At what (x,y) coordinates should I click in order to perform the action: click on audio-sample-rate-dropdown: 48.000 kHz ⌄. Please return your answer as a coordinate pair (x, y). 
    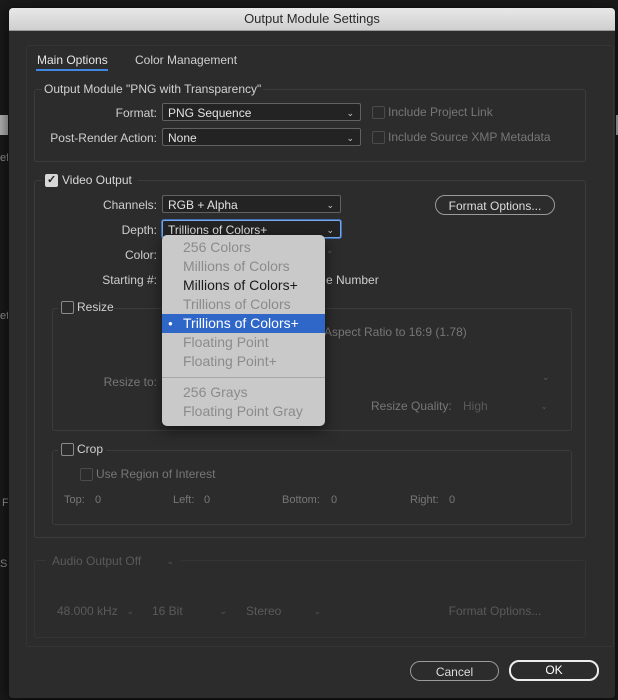
    Looking at the image, I should click on (96, 610).